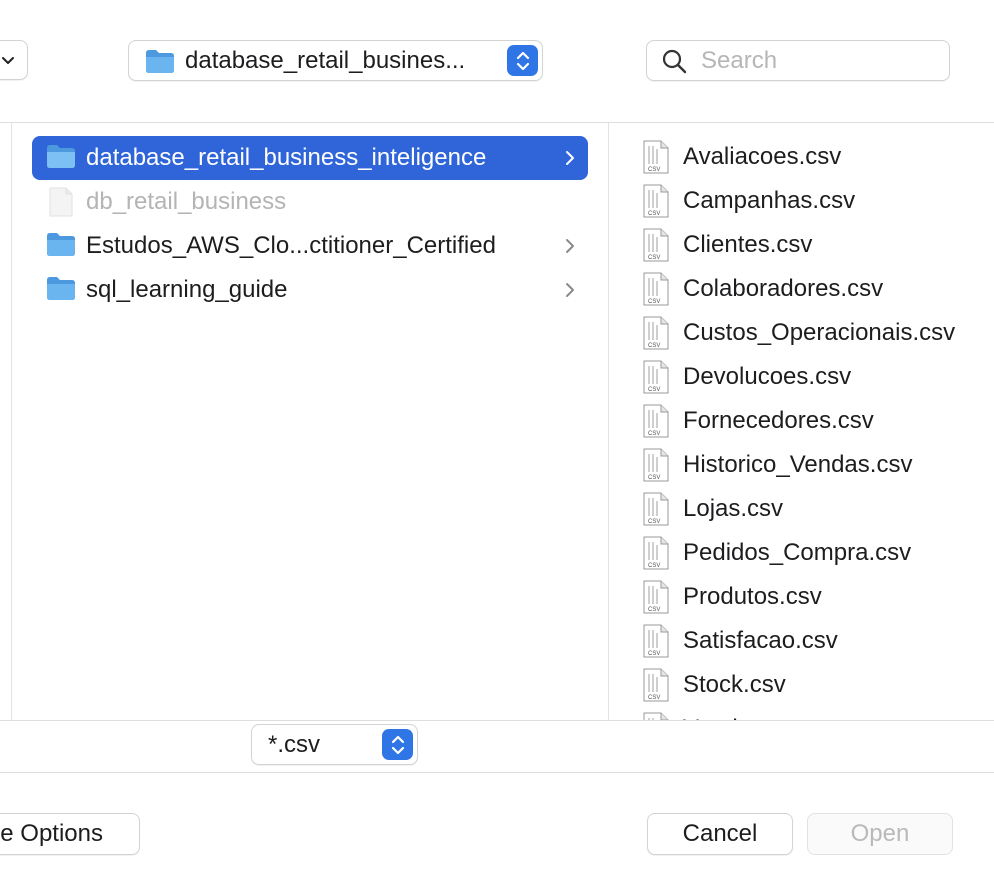 This screenshot has width=994, height=892. Describe the element at coordinates (798, 464) in the screenshot. I see `file-label: Historico_Vendas.csv` at that location.